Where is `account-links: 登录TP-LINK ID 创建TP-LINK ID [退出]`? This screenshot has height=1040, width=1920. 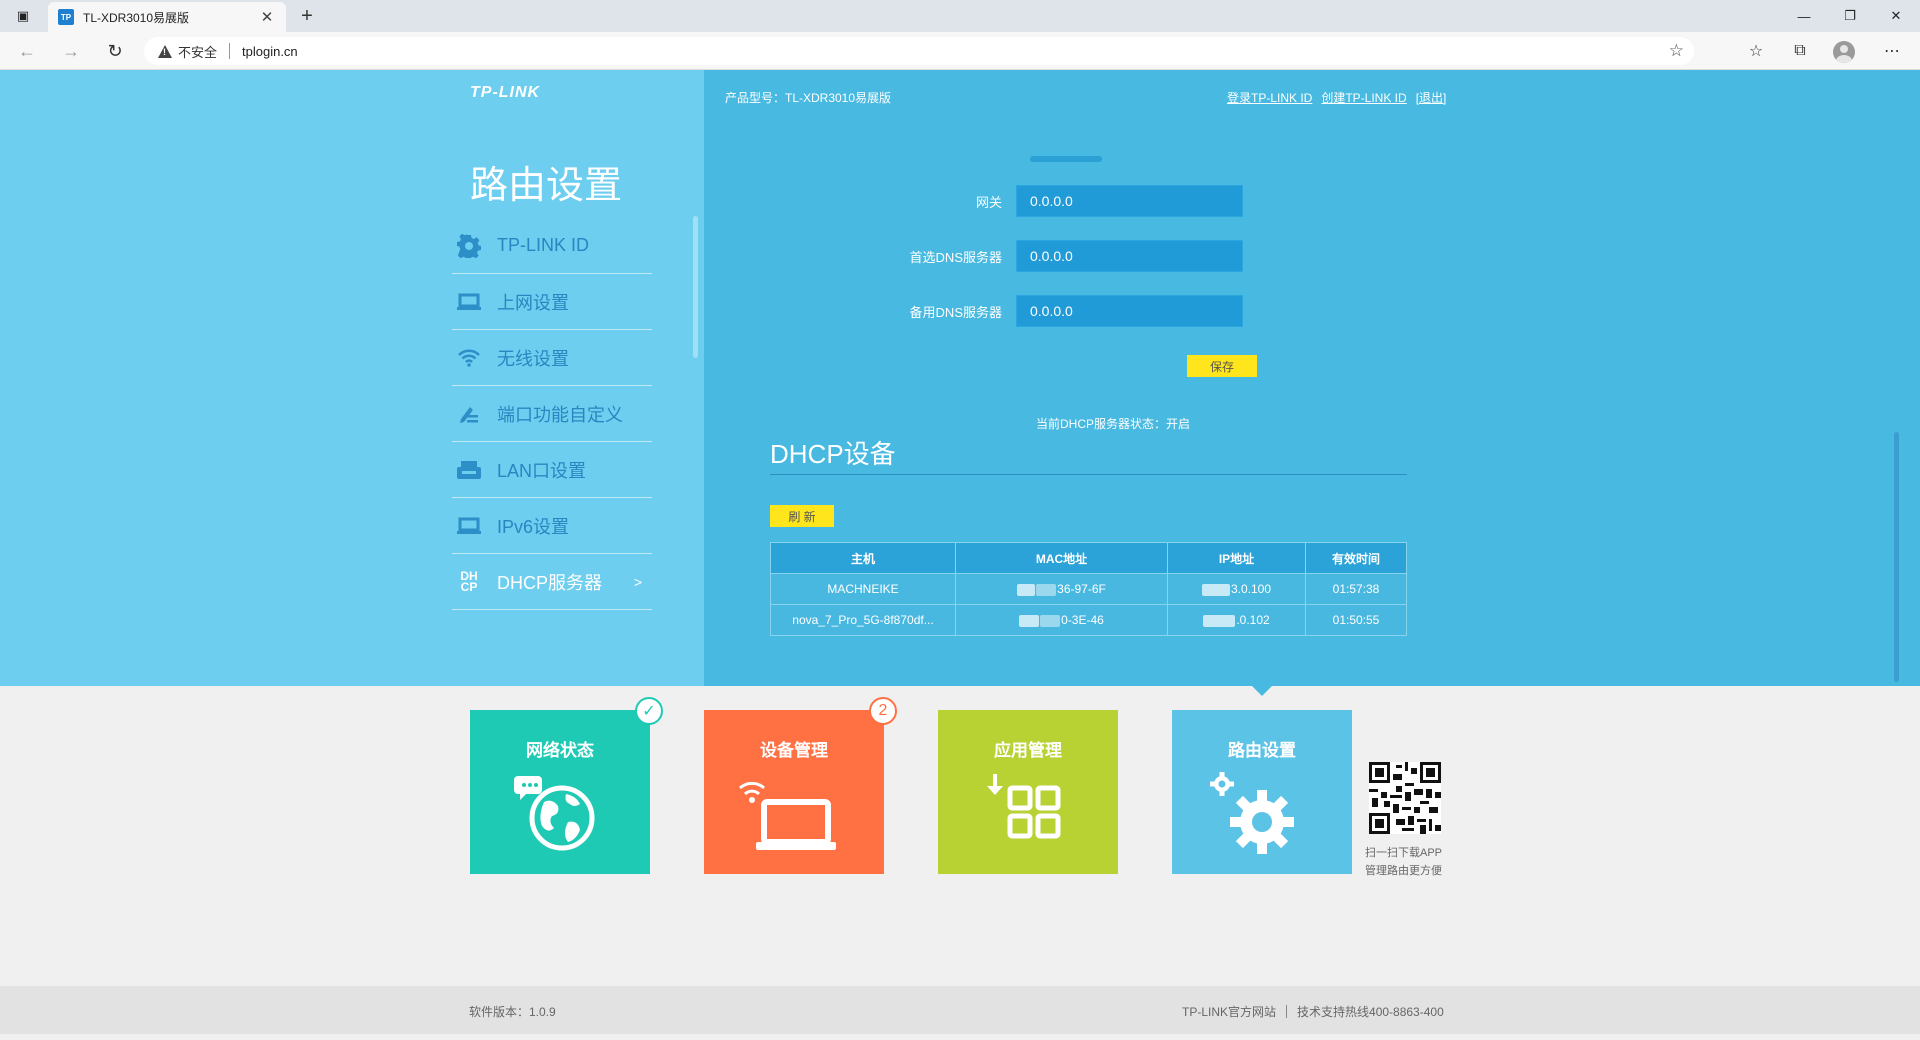 account-links: 登录TP-LINK ID 创建TP-LINK ID [退出] is located at coordinates (1336, 97).